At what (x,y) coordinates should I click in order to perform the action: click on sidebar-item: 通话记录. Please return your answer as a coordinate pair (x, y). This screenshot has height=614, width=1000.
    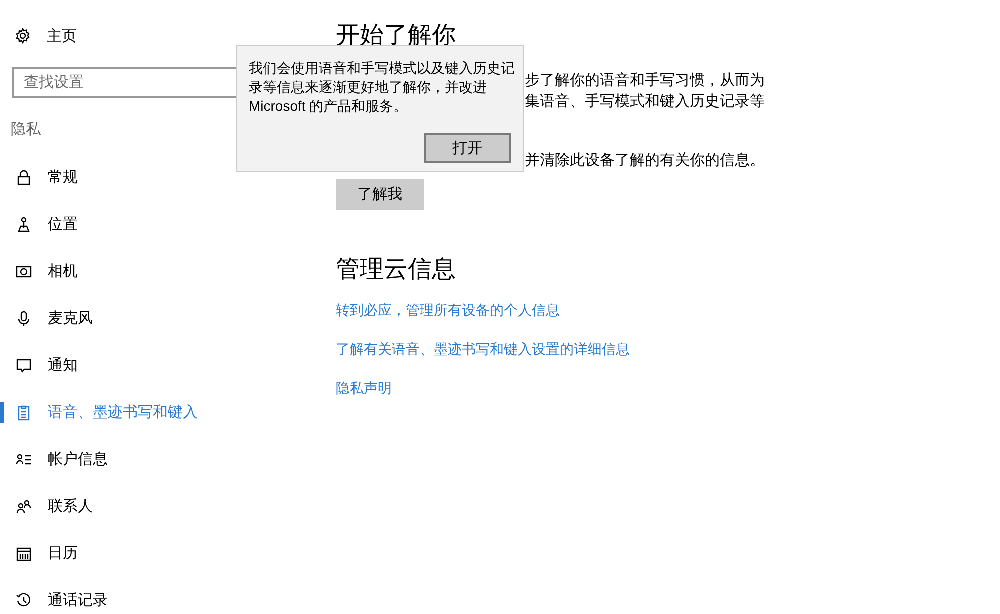
    Looking at the image, I should click on (155, 595).